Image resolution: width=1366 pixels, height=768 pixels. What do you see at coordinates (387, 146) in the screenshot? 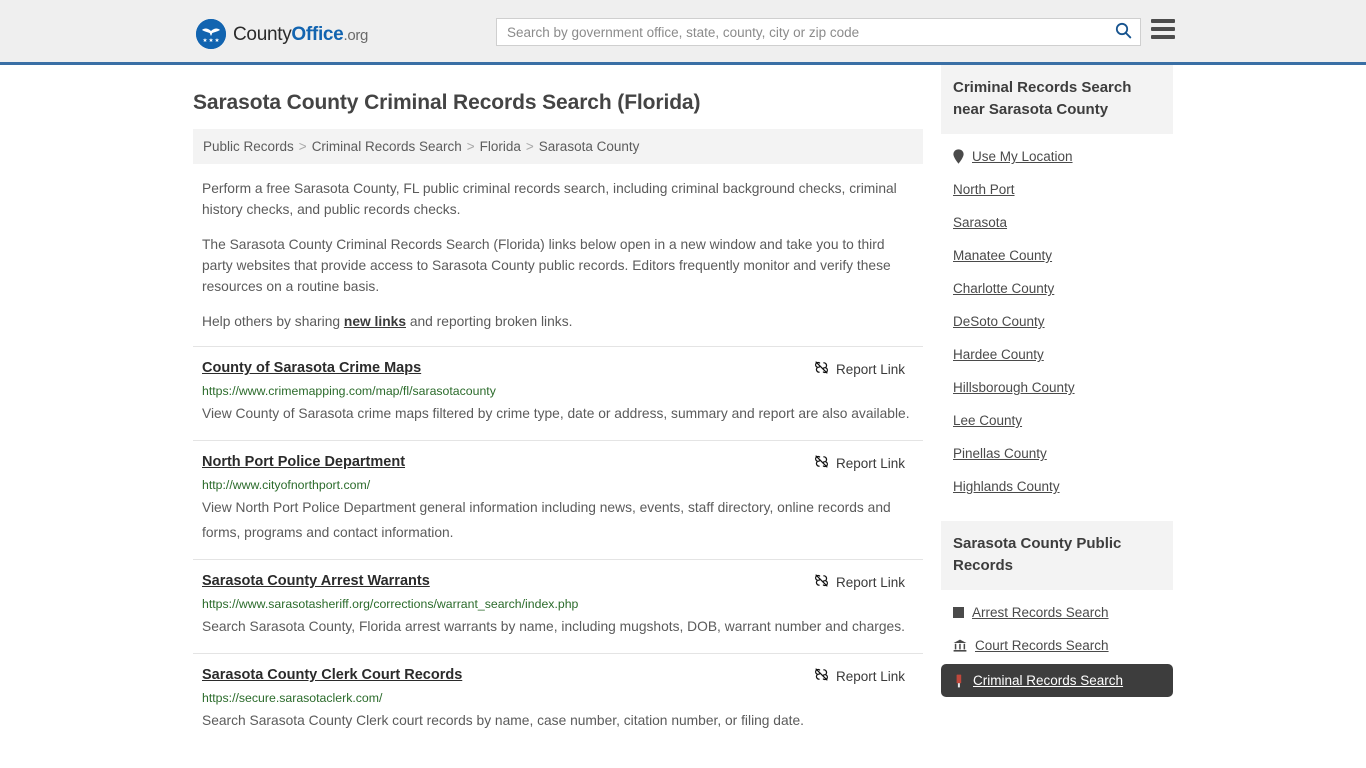
I see `breadcrumb-item-1: Criminal Records Search` at bounding box center [387, 146].